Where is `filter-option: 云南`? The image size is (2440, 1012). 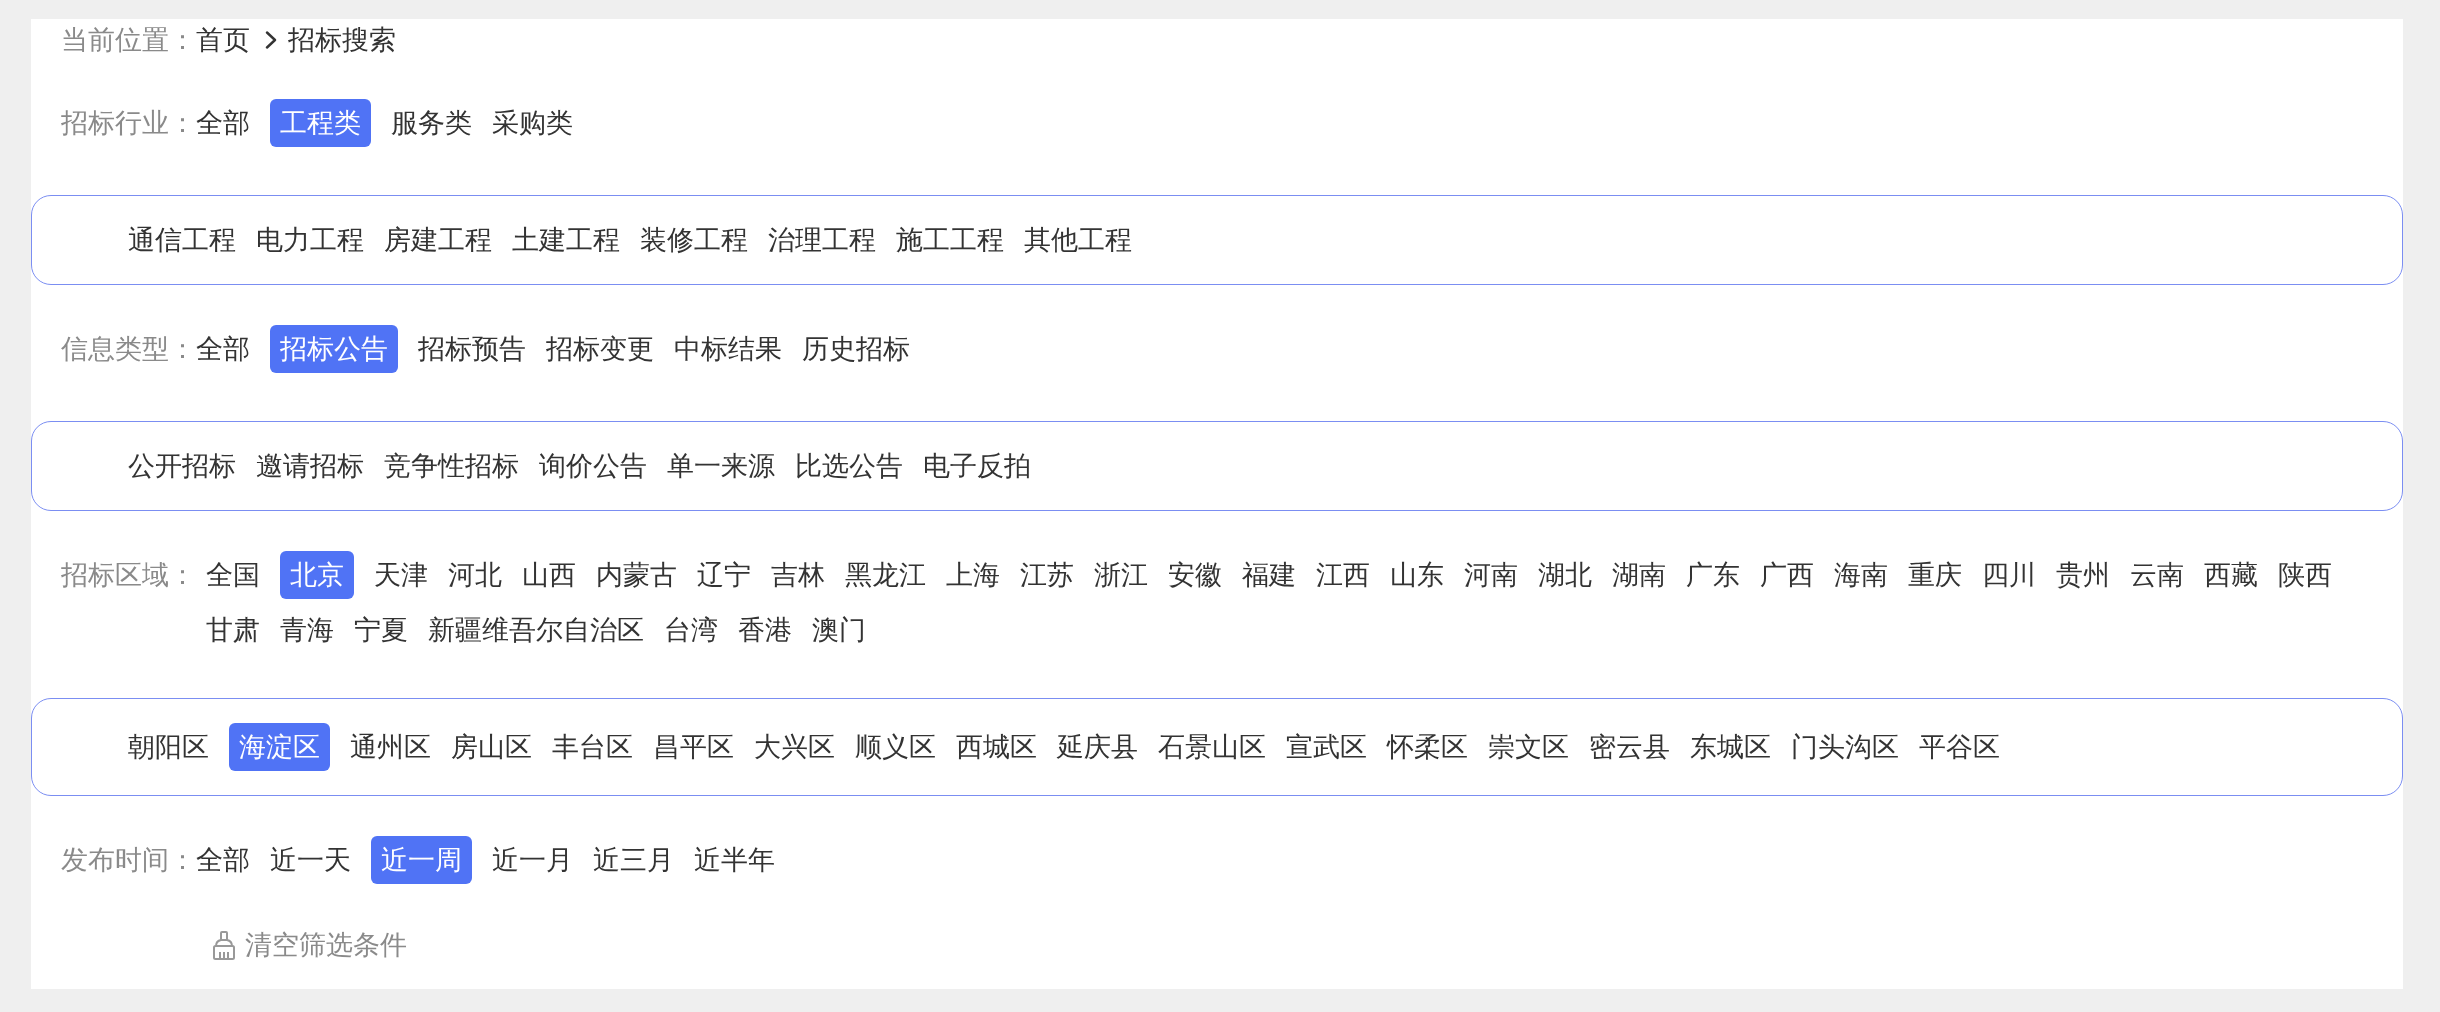
filter-option: 云南 is located at coordinates (2157, 575).